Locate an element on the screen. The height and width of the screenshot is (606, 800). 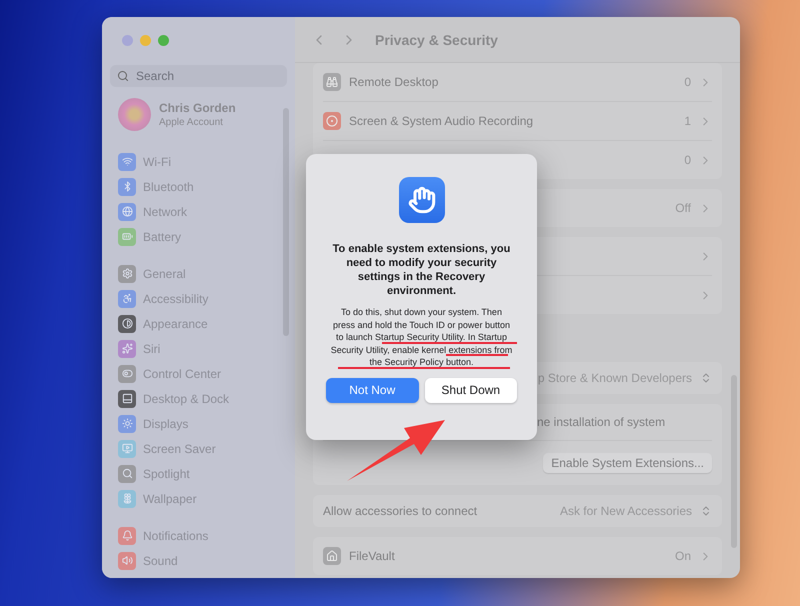
minimize-button is located at coordinates (145, 40).